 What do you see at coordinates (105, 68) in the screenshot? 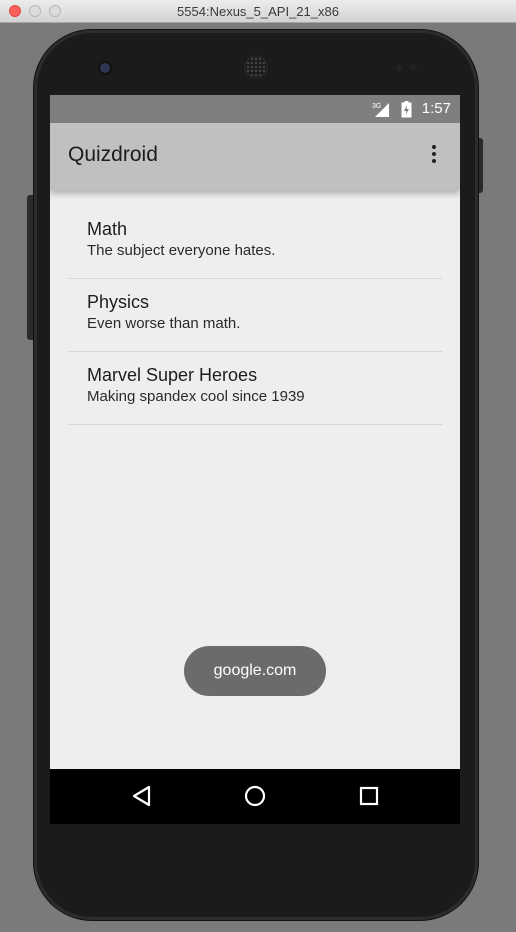
I see `front-camera` at bounding box center [105, 68].